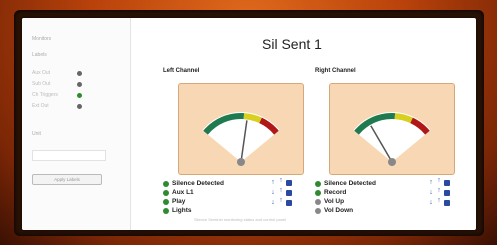 This screenshot has width=497, height=245. I want to click on right-channel-controls: ↑ ↑ ↓ ↑ ↓ ↑, so click(440, 193).